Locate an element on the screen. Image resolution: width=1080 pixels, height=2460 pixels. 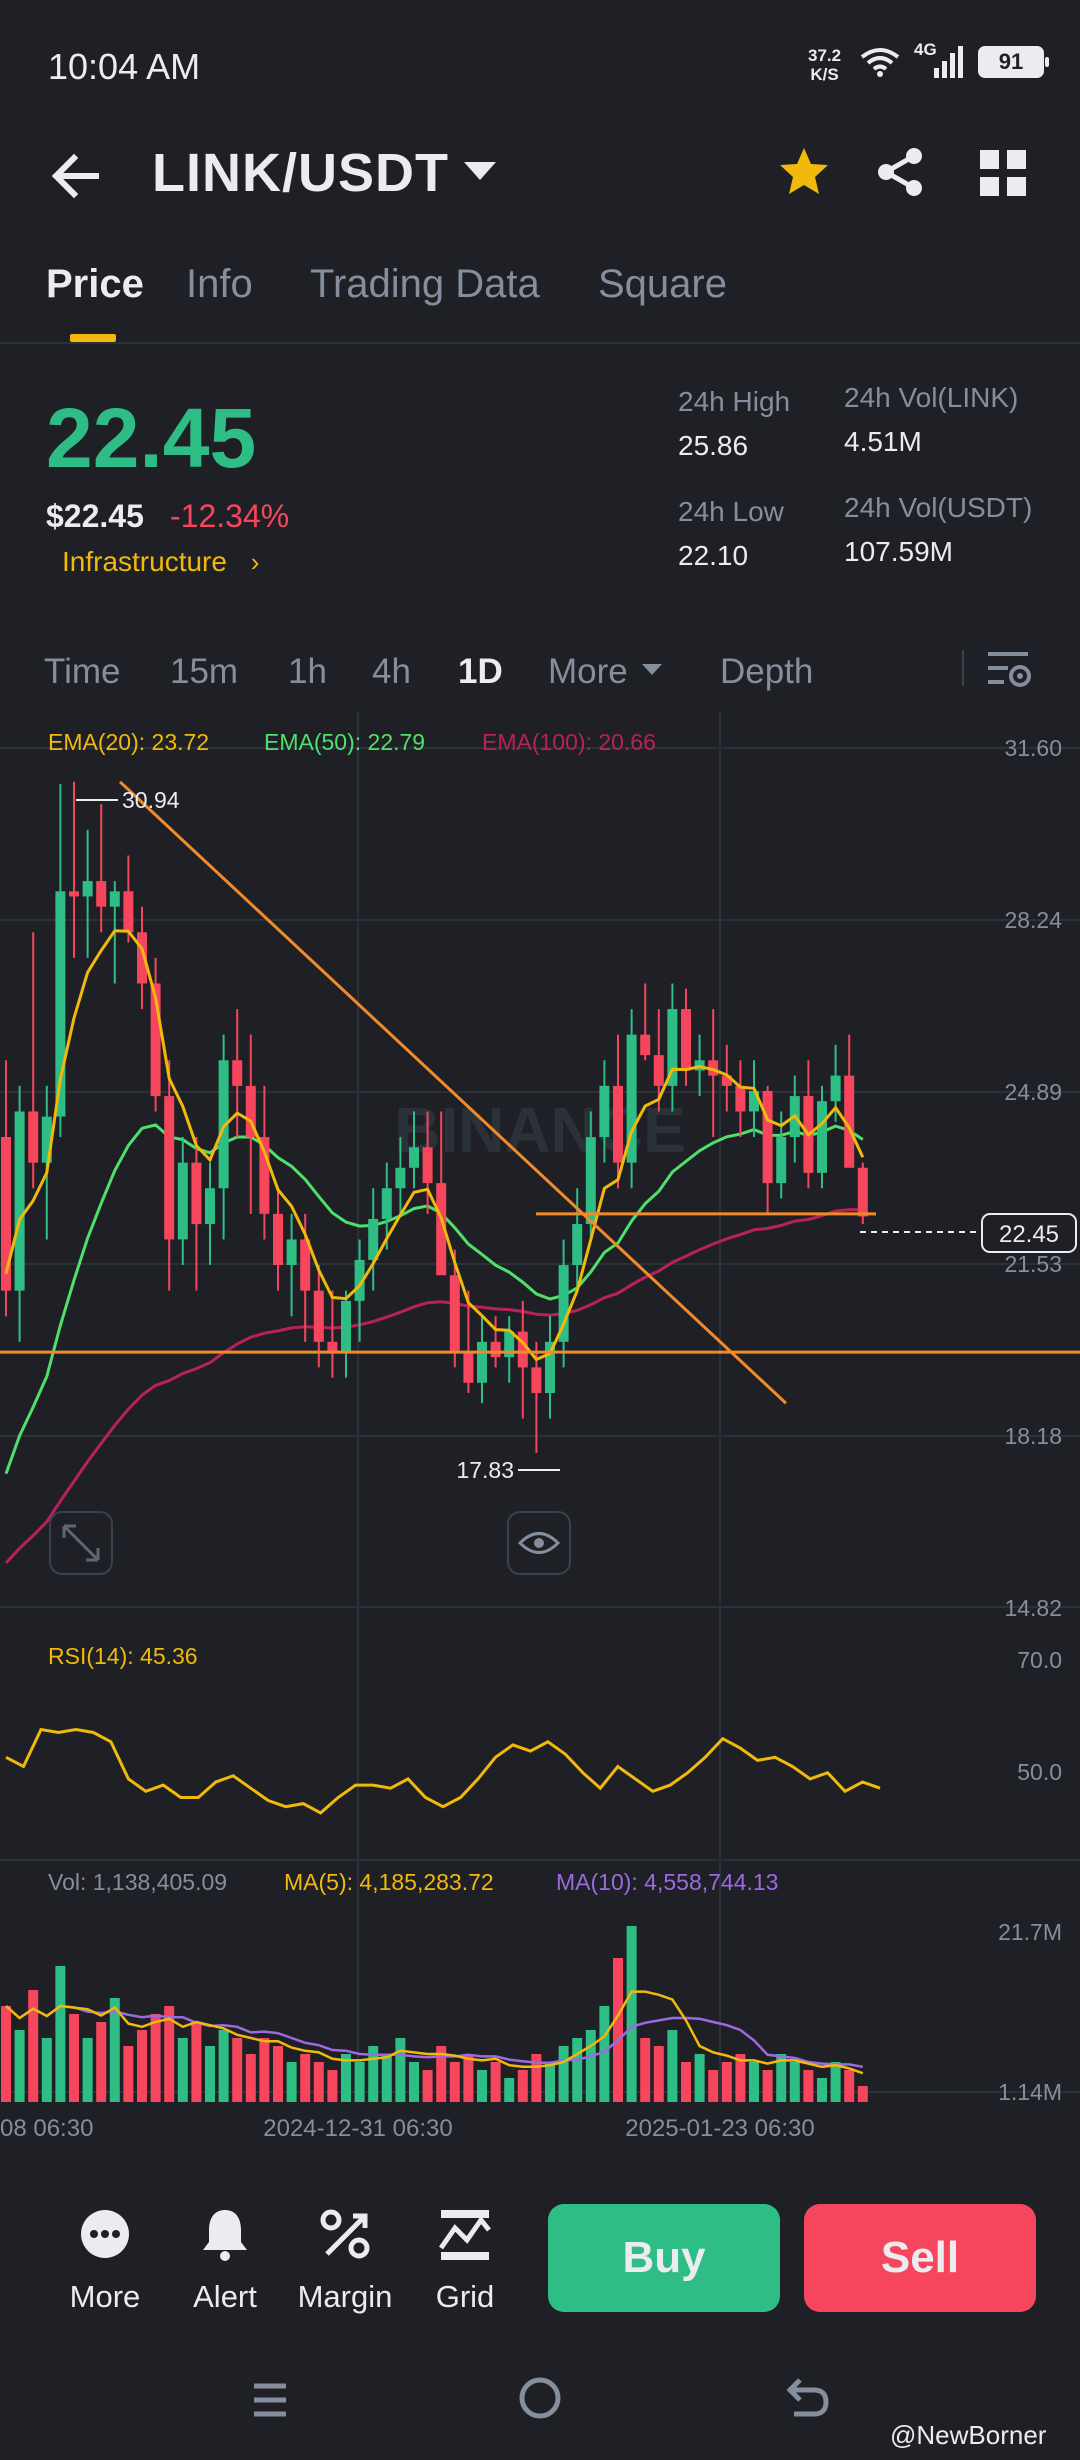
signal-icon: 4G is located at coordinates (939, 60).